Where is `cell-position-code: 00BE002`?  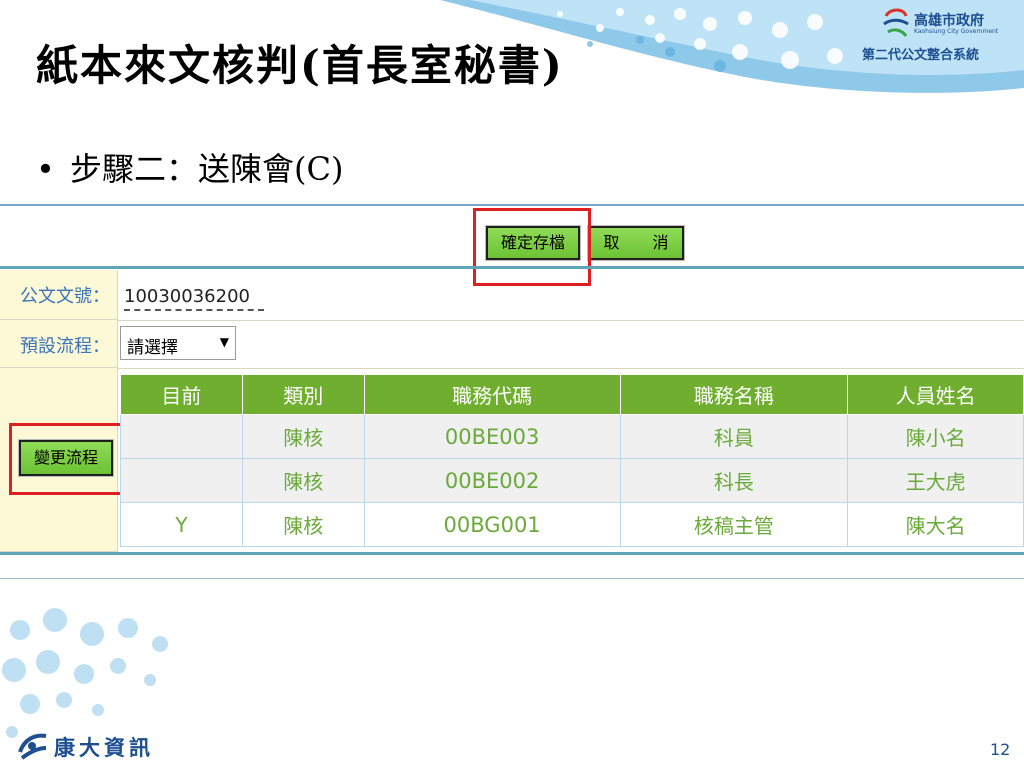
cell-position-code: 00BE002 is located at coordinates (492, 480).